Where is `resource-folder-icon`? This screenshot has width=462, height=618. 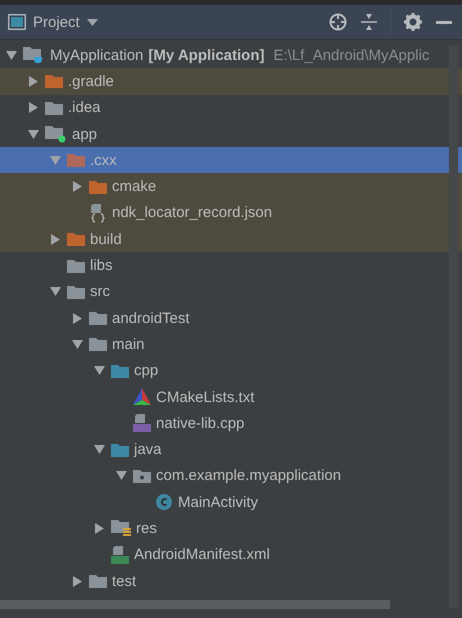
resource-folder-icon is located at coordinates (121, 528).